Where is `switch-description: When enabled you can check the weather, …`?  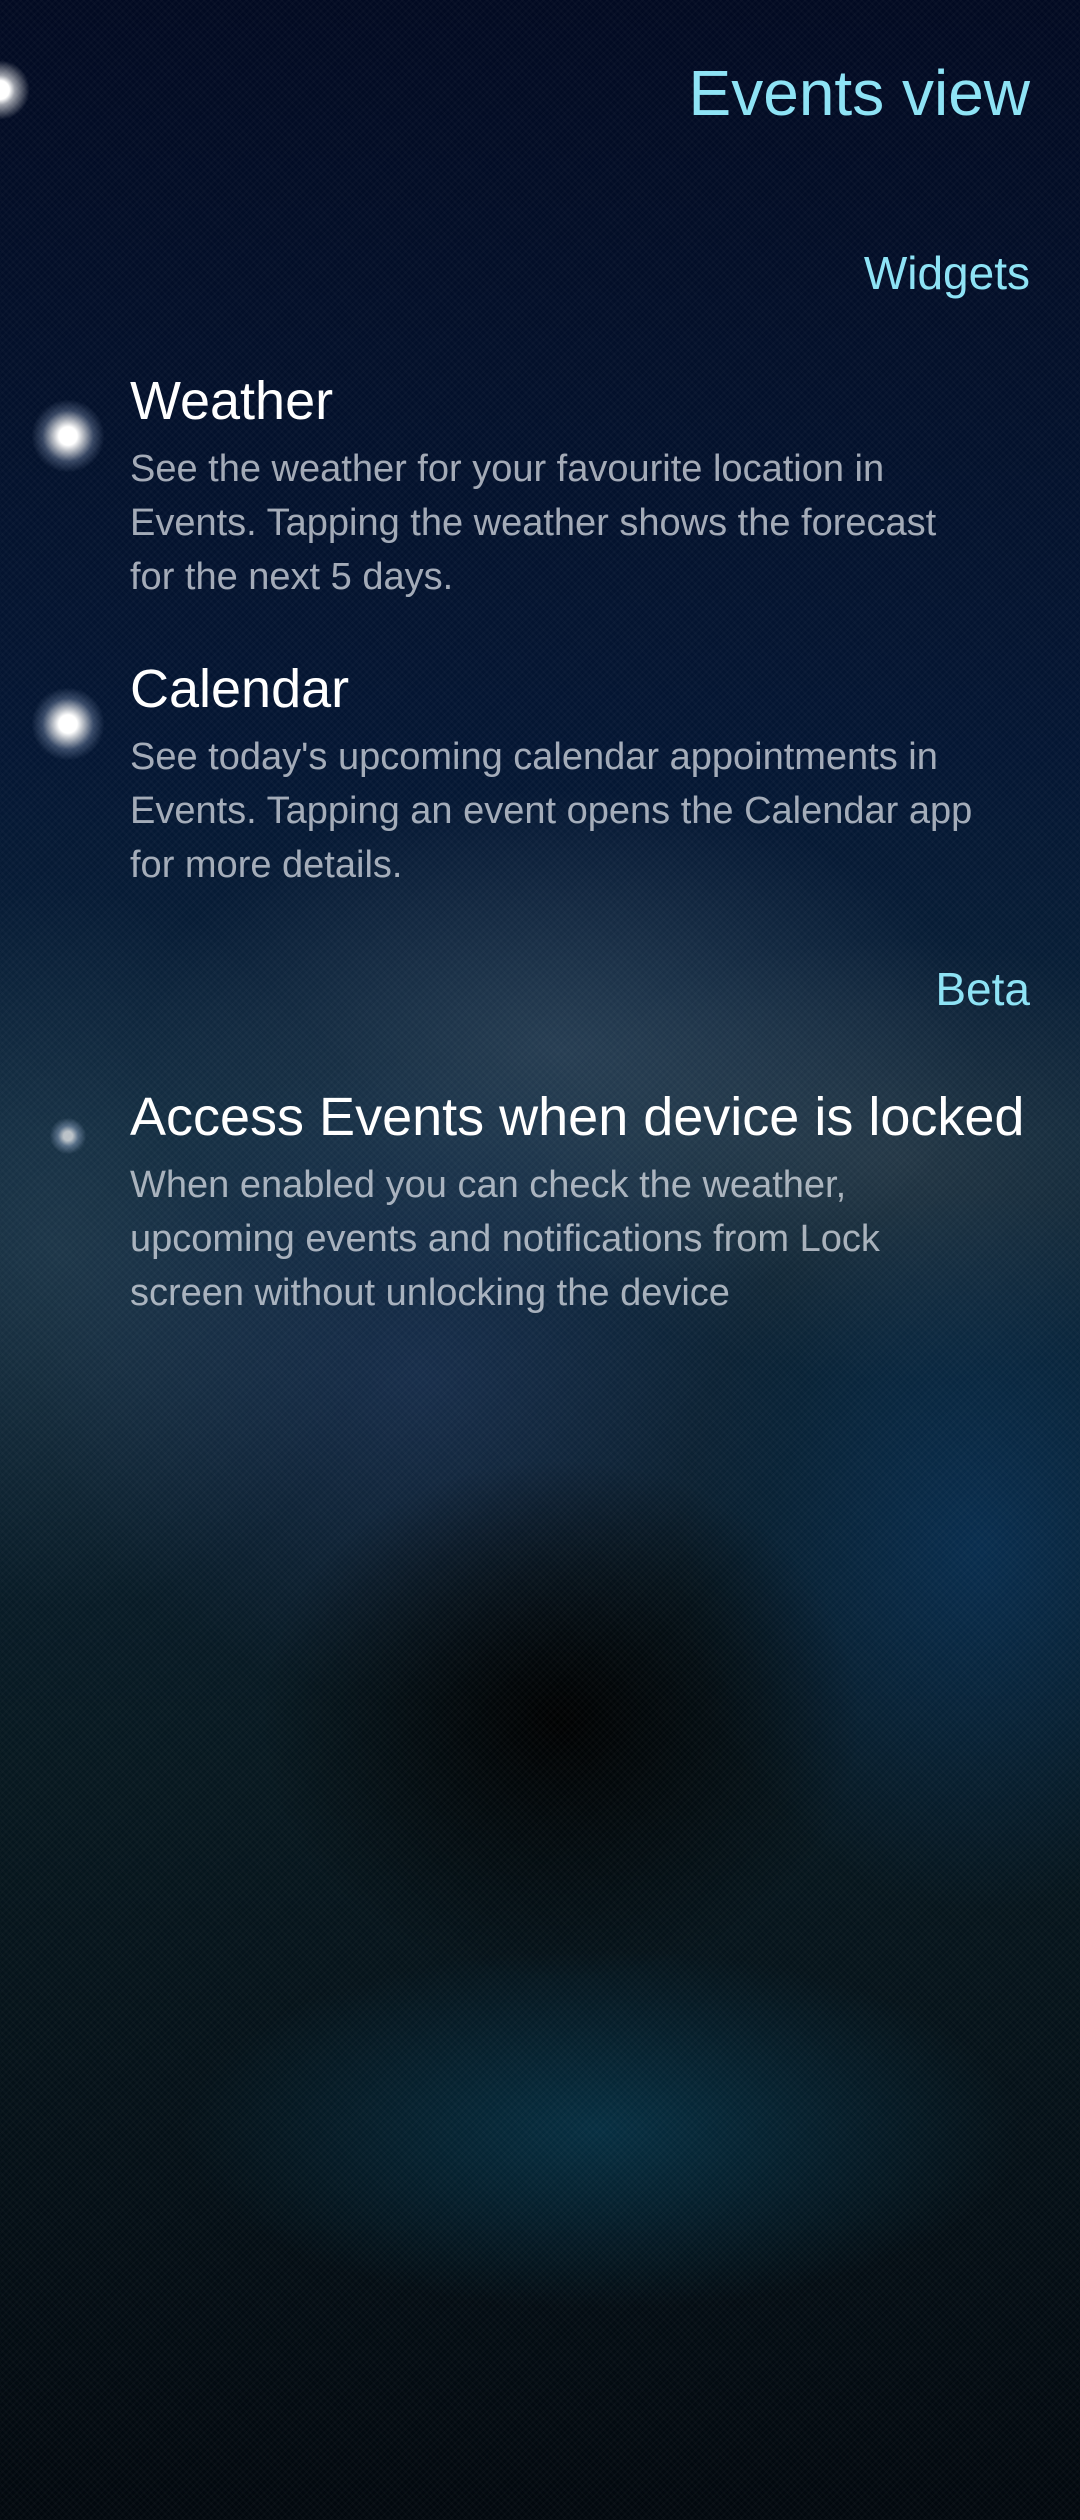
switch-description: When enabled you can check the weather, … is located at coordinates (505, 1239).